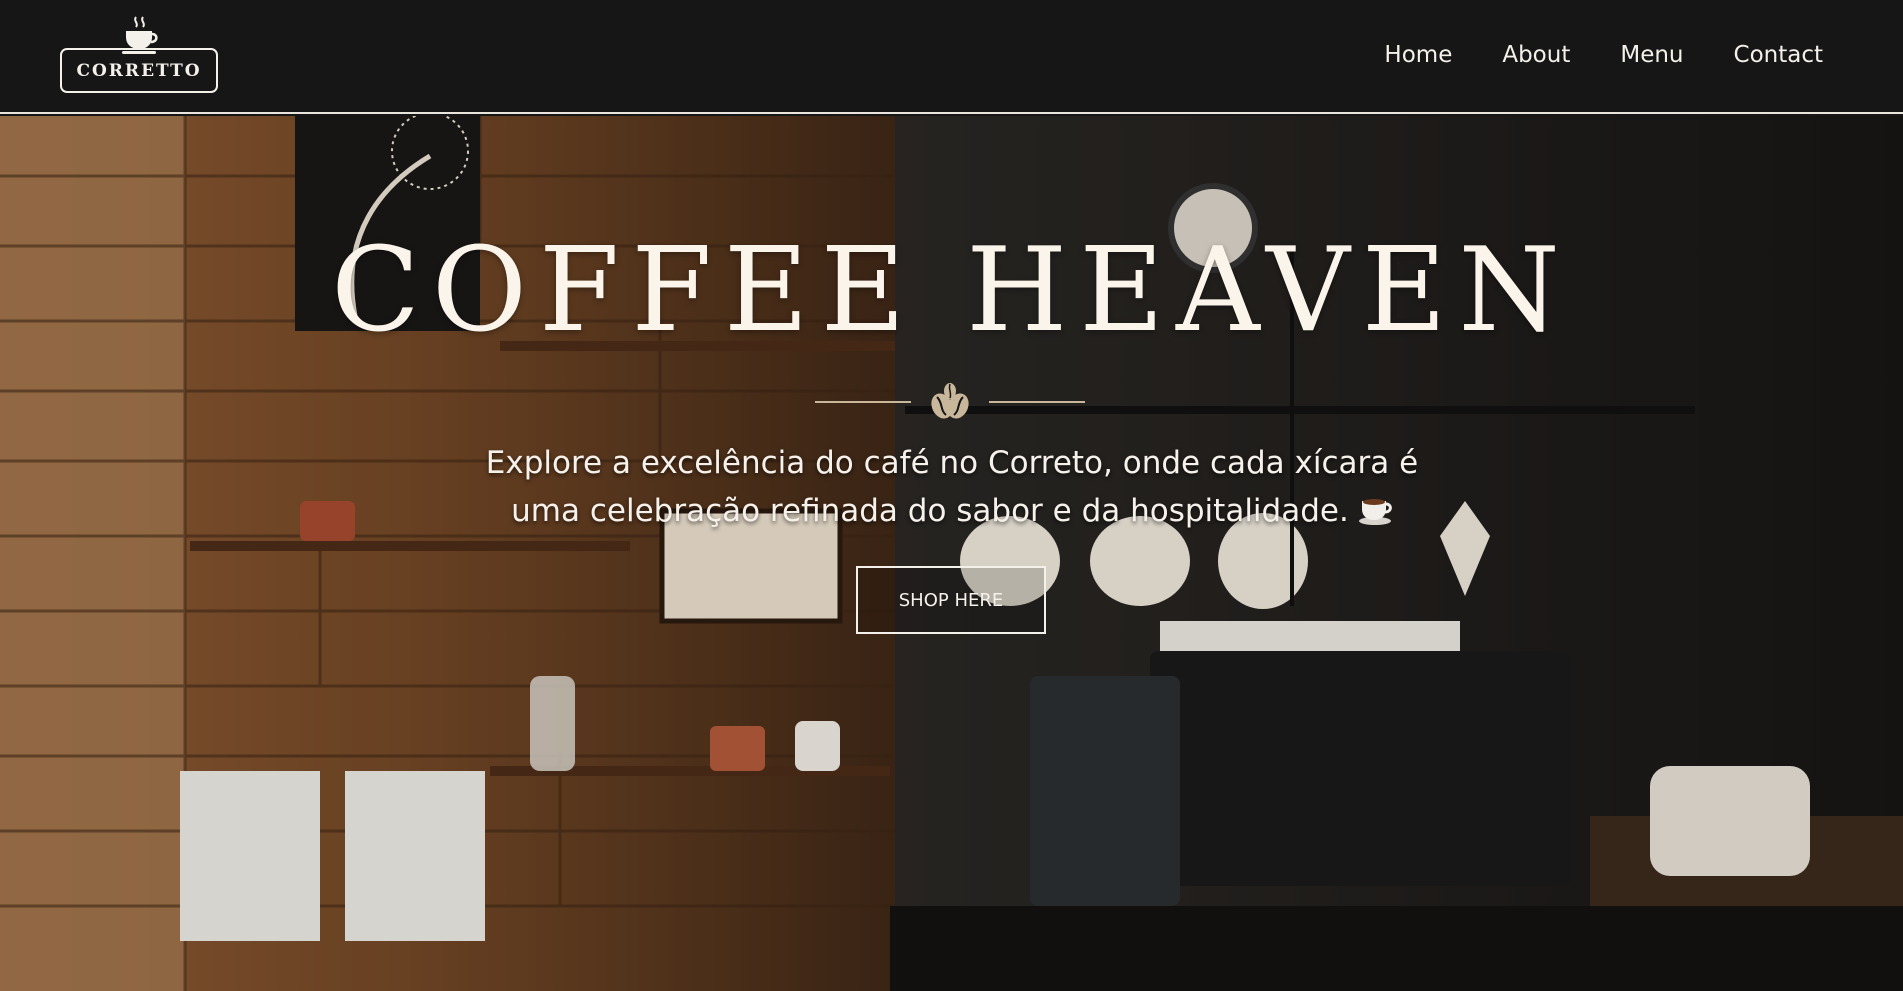 This screenshot has width=1903, height=991. I want to click on coffee-beans-icon, so click(950, 401).